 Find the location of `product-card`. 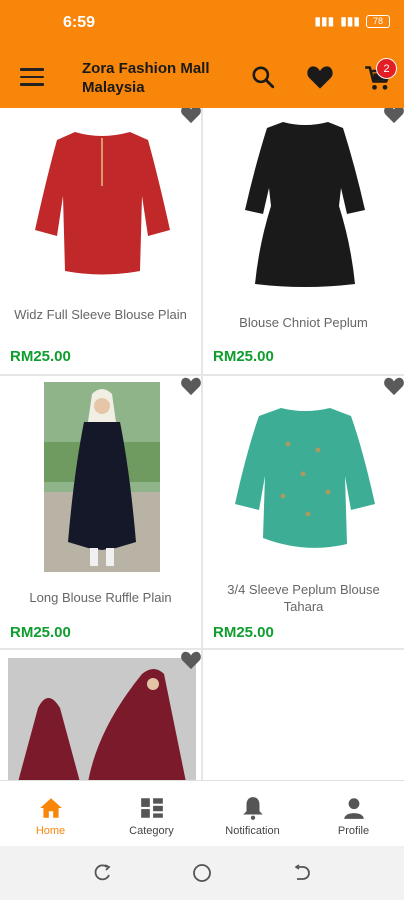

product-card is located at coordinates (100, 715).